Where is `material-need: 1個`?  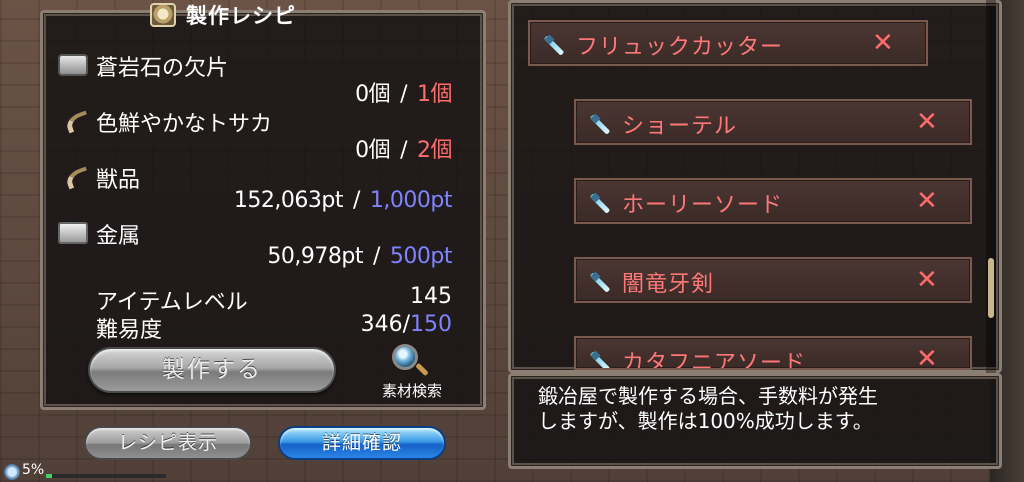
material-need: 1個 is located at coordinates (435, 94).